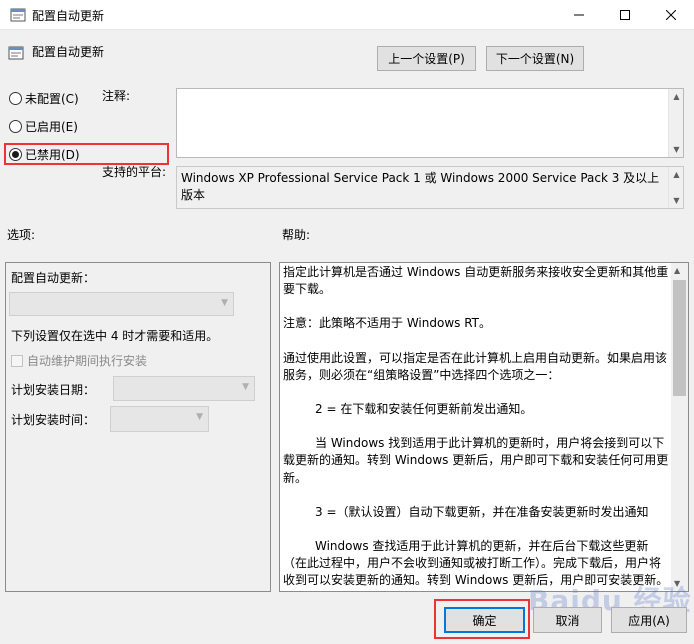 This screenshot has height=644, width=694. Describe the element at coordinates (121, 304) in the screenshot. I see `update-mode-dropdown: ▼` at that location.